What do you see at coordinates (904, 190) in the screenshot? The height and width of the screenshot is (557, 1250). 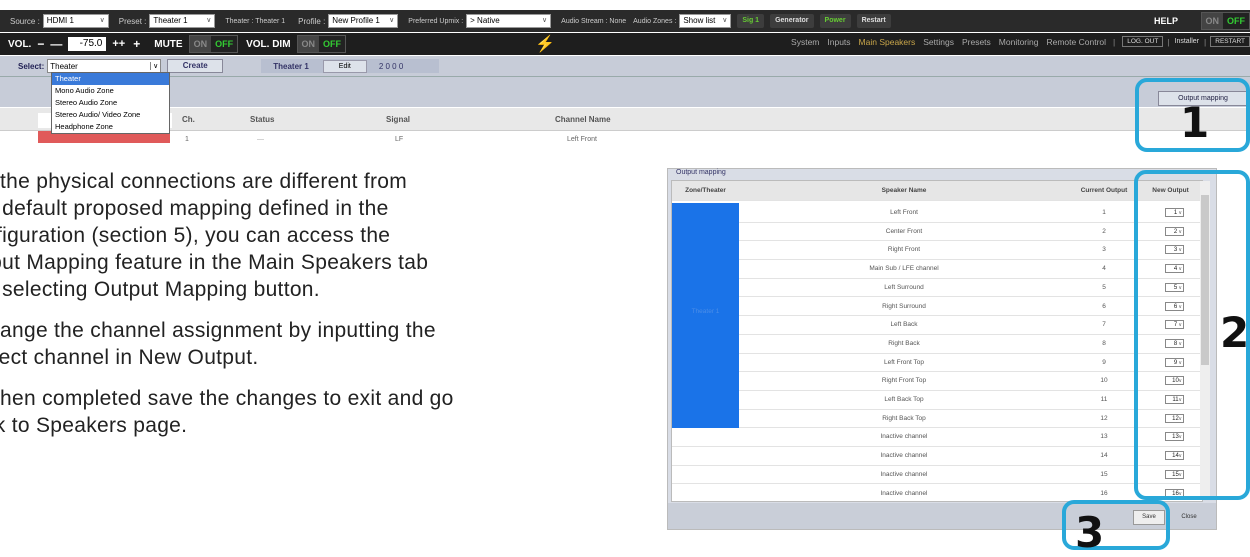 I see `col-speaker-name: Speaker Name` at bounding box center [904, 190].